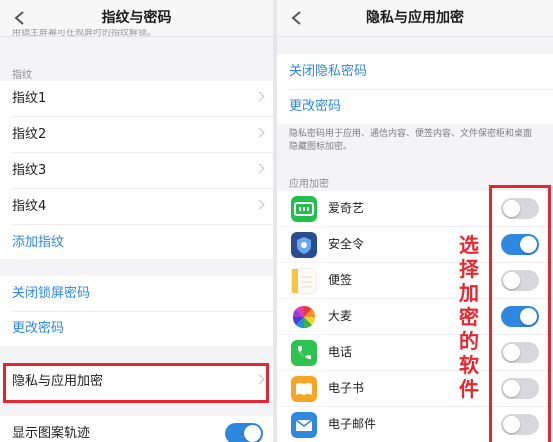 This screenshot has width=553, height=442. What do you see at coordinates (304, 245) in the screenshot?
I see `shield-icon` at bounding box center [304, 245].